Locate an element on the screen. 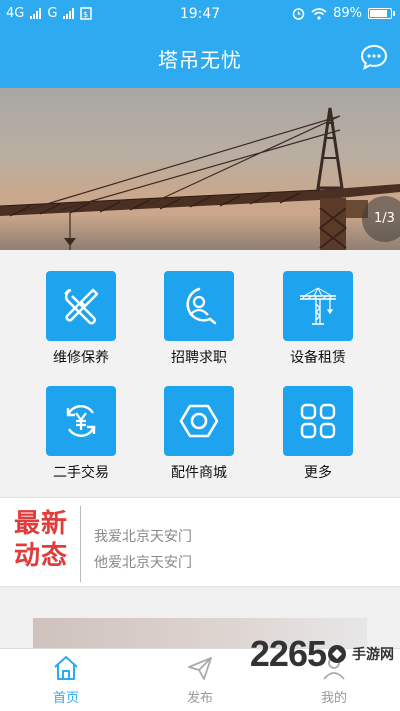 This screenshot has height=711, width=400. battery-percent: 89% is located at coordinates (347, 13).